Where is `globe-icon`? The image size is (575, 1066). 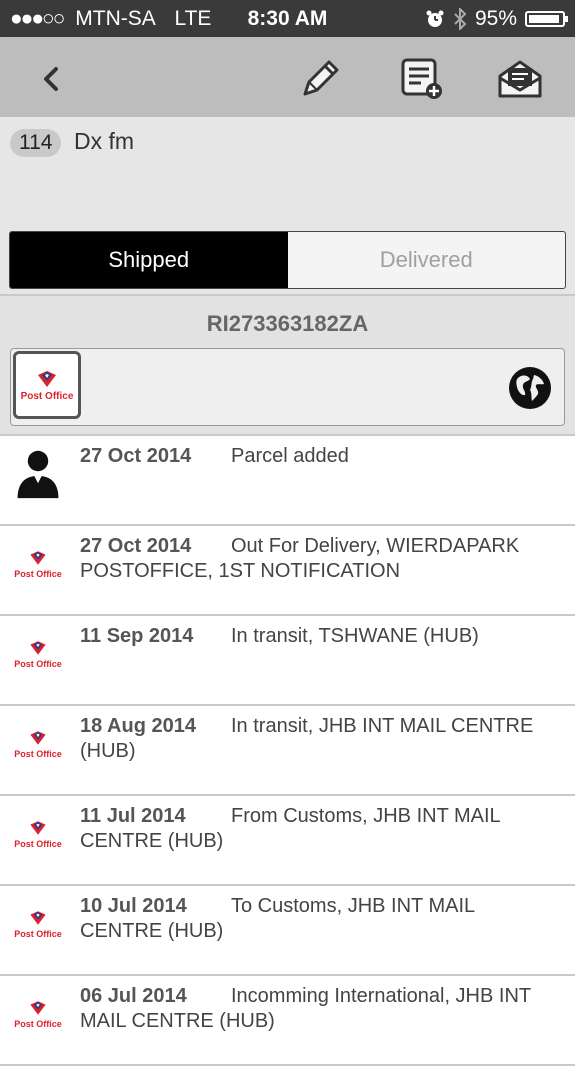 globe-icon is located at coordinates (530, 388).